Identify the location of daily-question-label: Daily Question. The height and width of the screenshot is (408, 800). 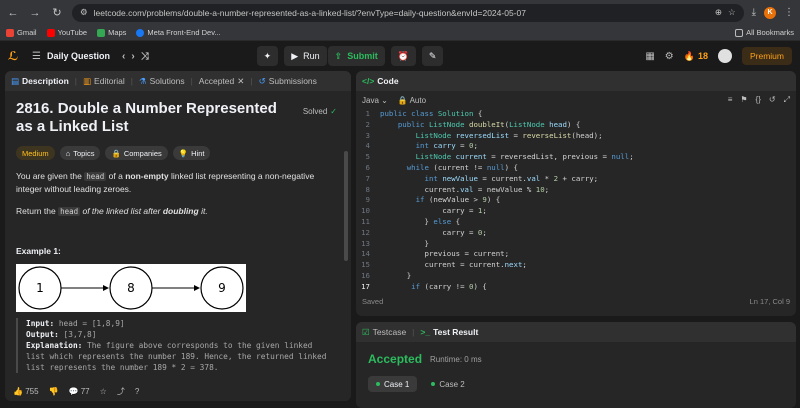
(78, 56).